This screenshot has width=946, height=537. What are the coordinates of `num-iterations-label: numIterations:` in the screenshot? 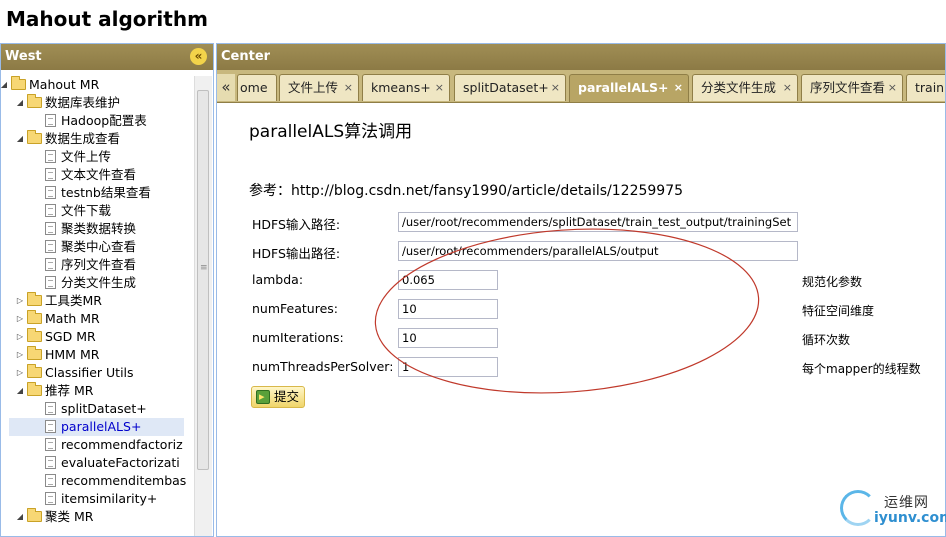 It's located at (298, 337).